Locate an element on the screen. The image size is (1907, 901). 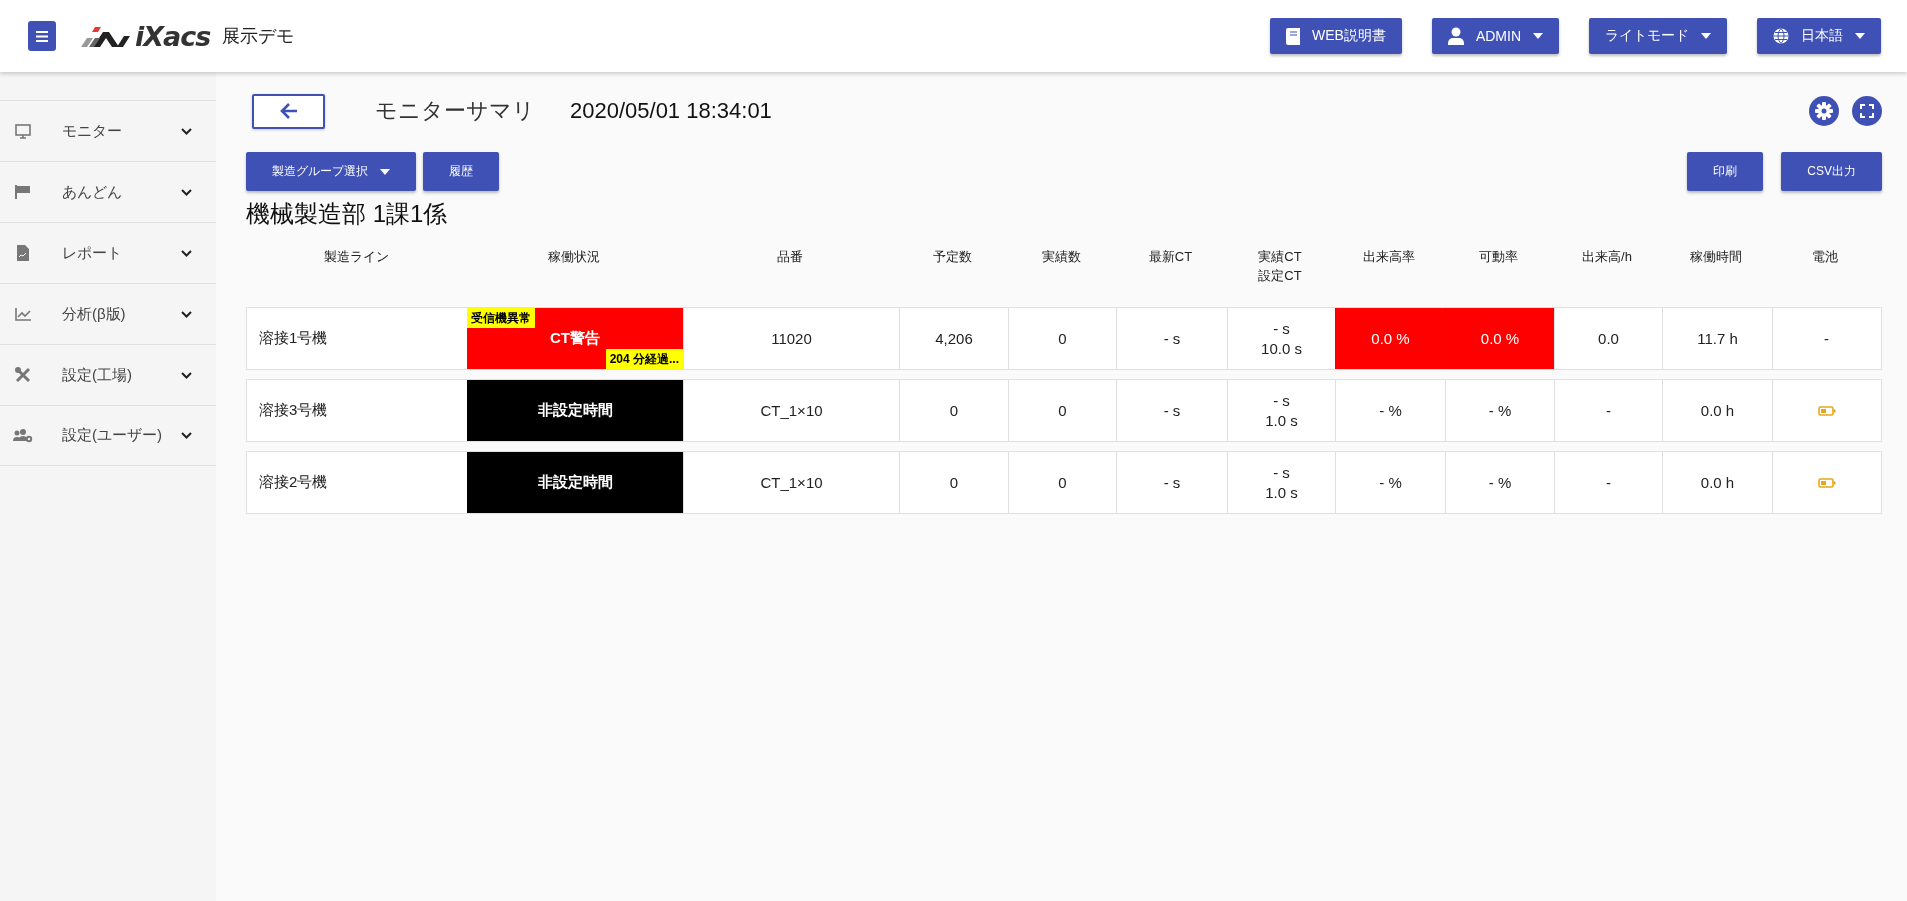
datetime: 2020/05/01 18:34:01 is located at coordinates (671, 111).